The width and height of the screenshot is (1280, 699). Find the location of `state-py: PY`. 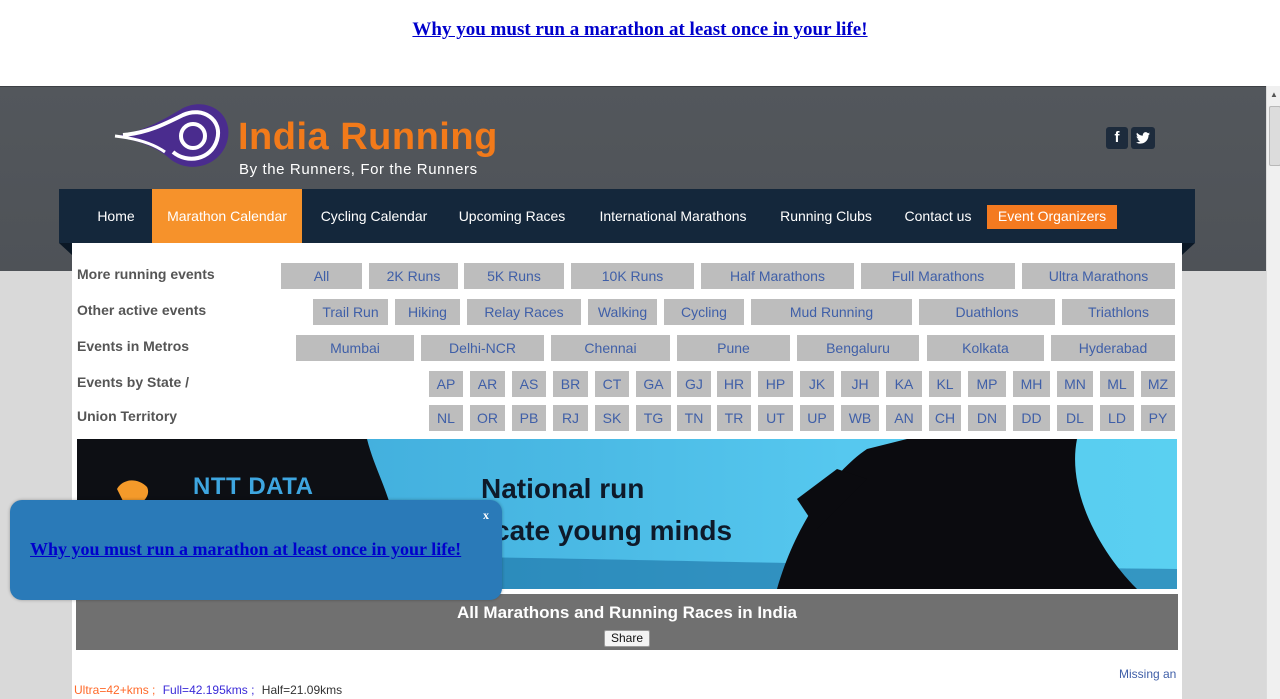

state-py: PY is located at coordinates (1158, 418).